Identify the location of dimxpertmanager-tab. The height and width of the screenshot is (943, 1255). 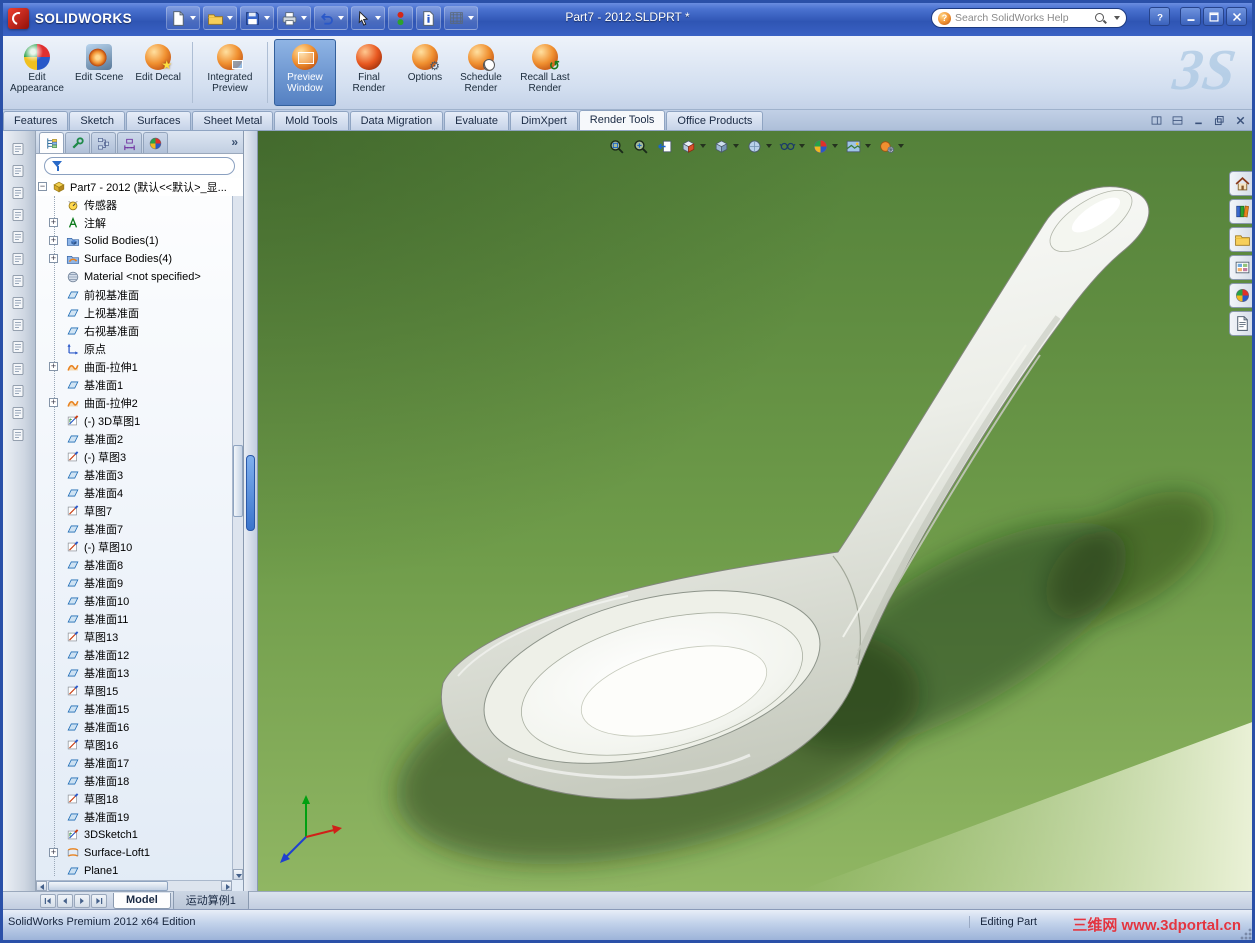
(129, 142).